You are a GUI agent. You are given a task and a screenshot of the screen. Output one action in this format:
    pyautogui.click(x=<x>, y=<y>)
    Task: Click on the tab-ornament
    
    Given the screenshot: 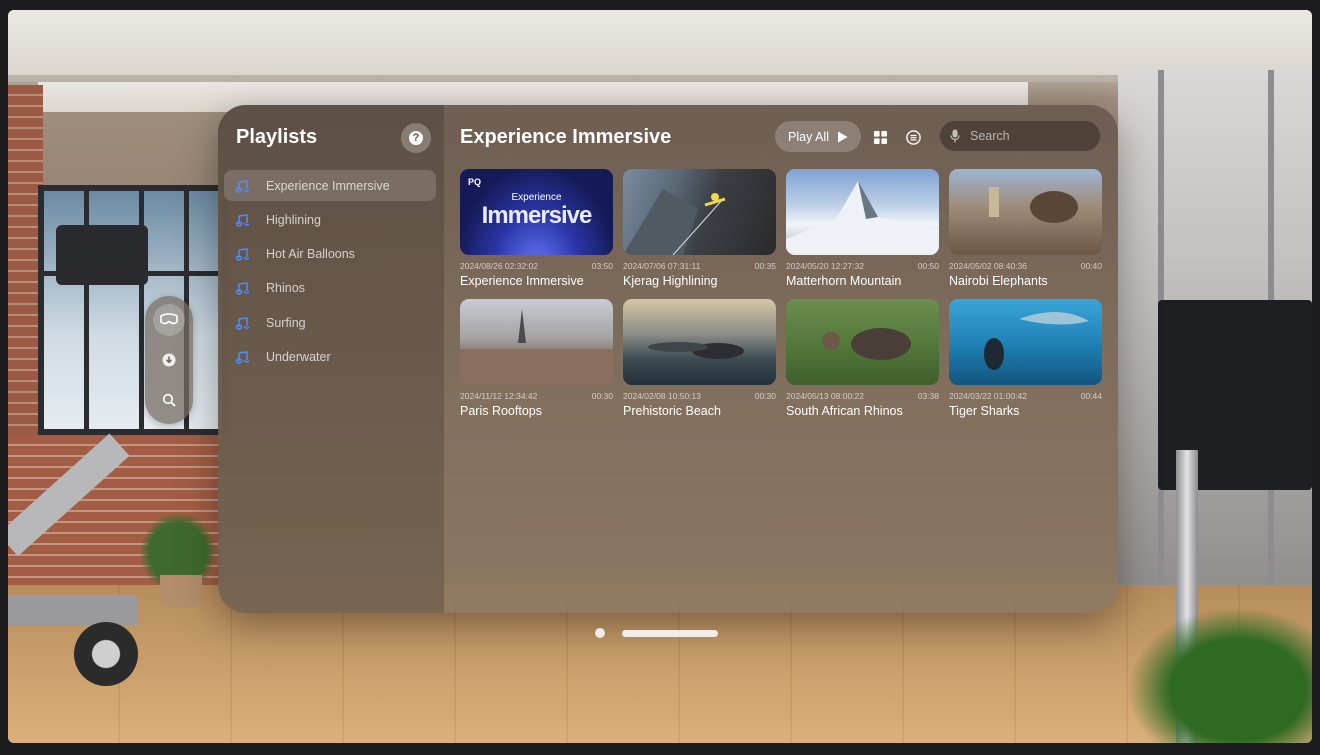 What is the action you would take?
    pyautogui.click(x=169, y=360)
    